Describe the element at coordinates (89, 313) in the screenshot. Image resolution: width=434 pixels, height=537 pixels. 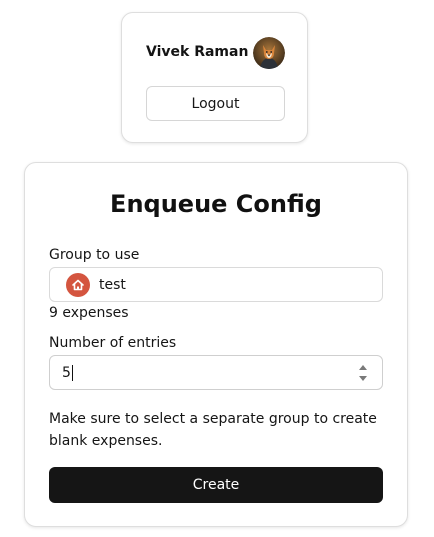
I see `expense-count: 9 expenses` at that location.